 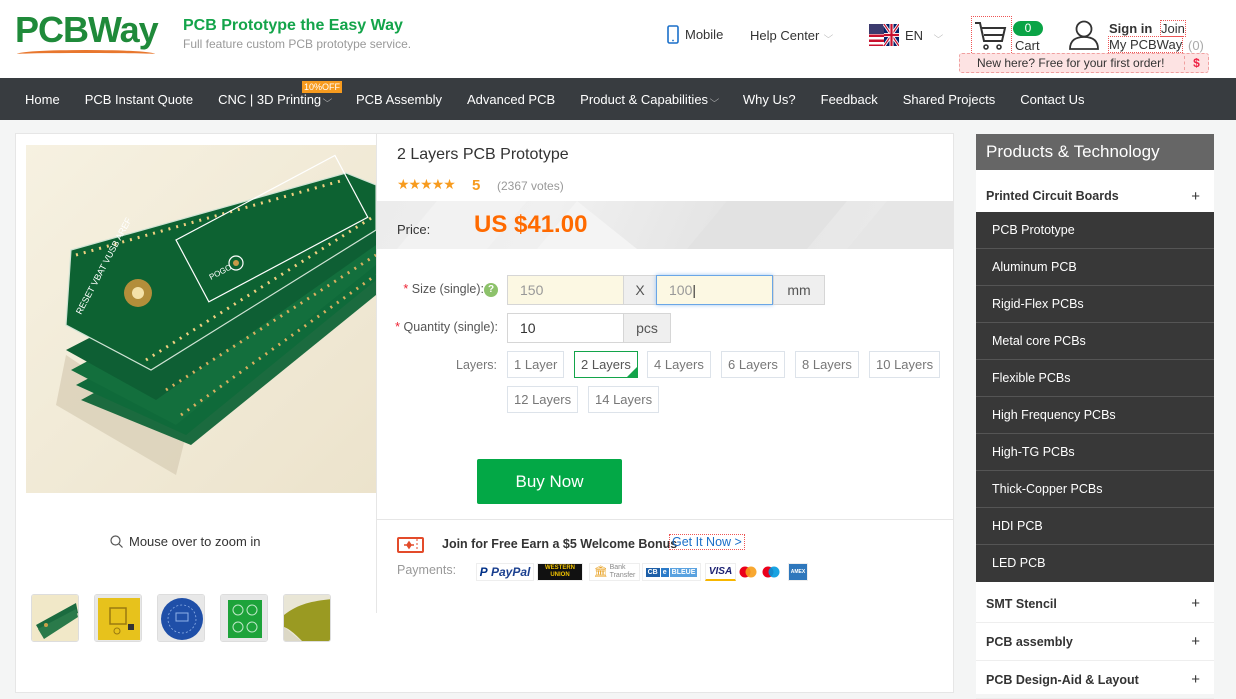 What do you see at coordinates (671, 572) in the screenshot?
I see `cb-e-bleue-icon: CB e BLEUE` at bounding box center [671, 572].